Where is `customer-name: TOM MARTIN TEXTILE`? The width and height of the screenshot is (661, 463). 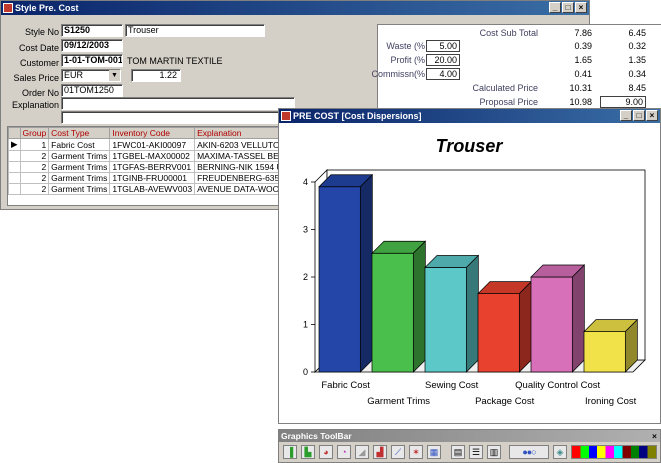
customer-name: TOM MARTIN TEXTILE is located at coordinates (175, 61).